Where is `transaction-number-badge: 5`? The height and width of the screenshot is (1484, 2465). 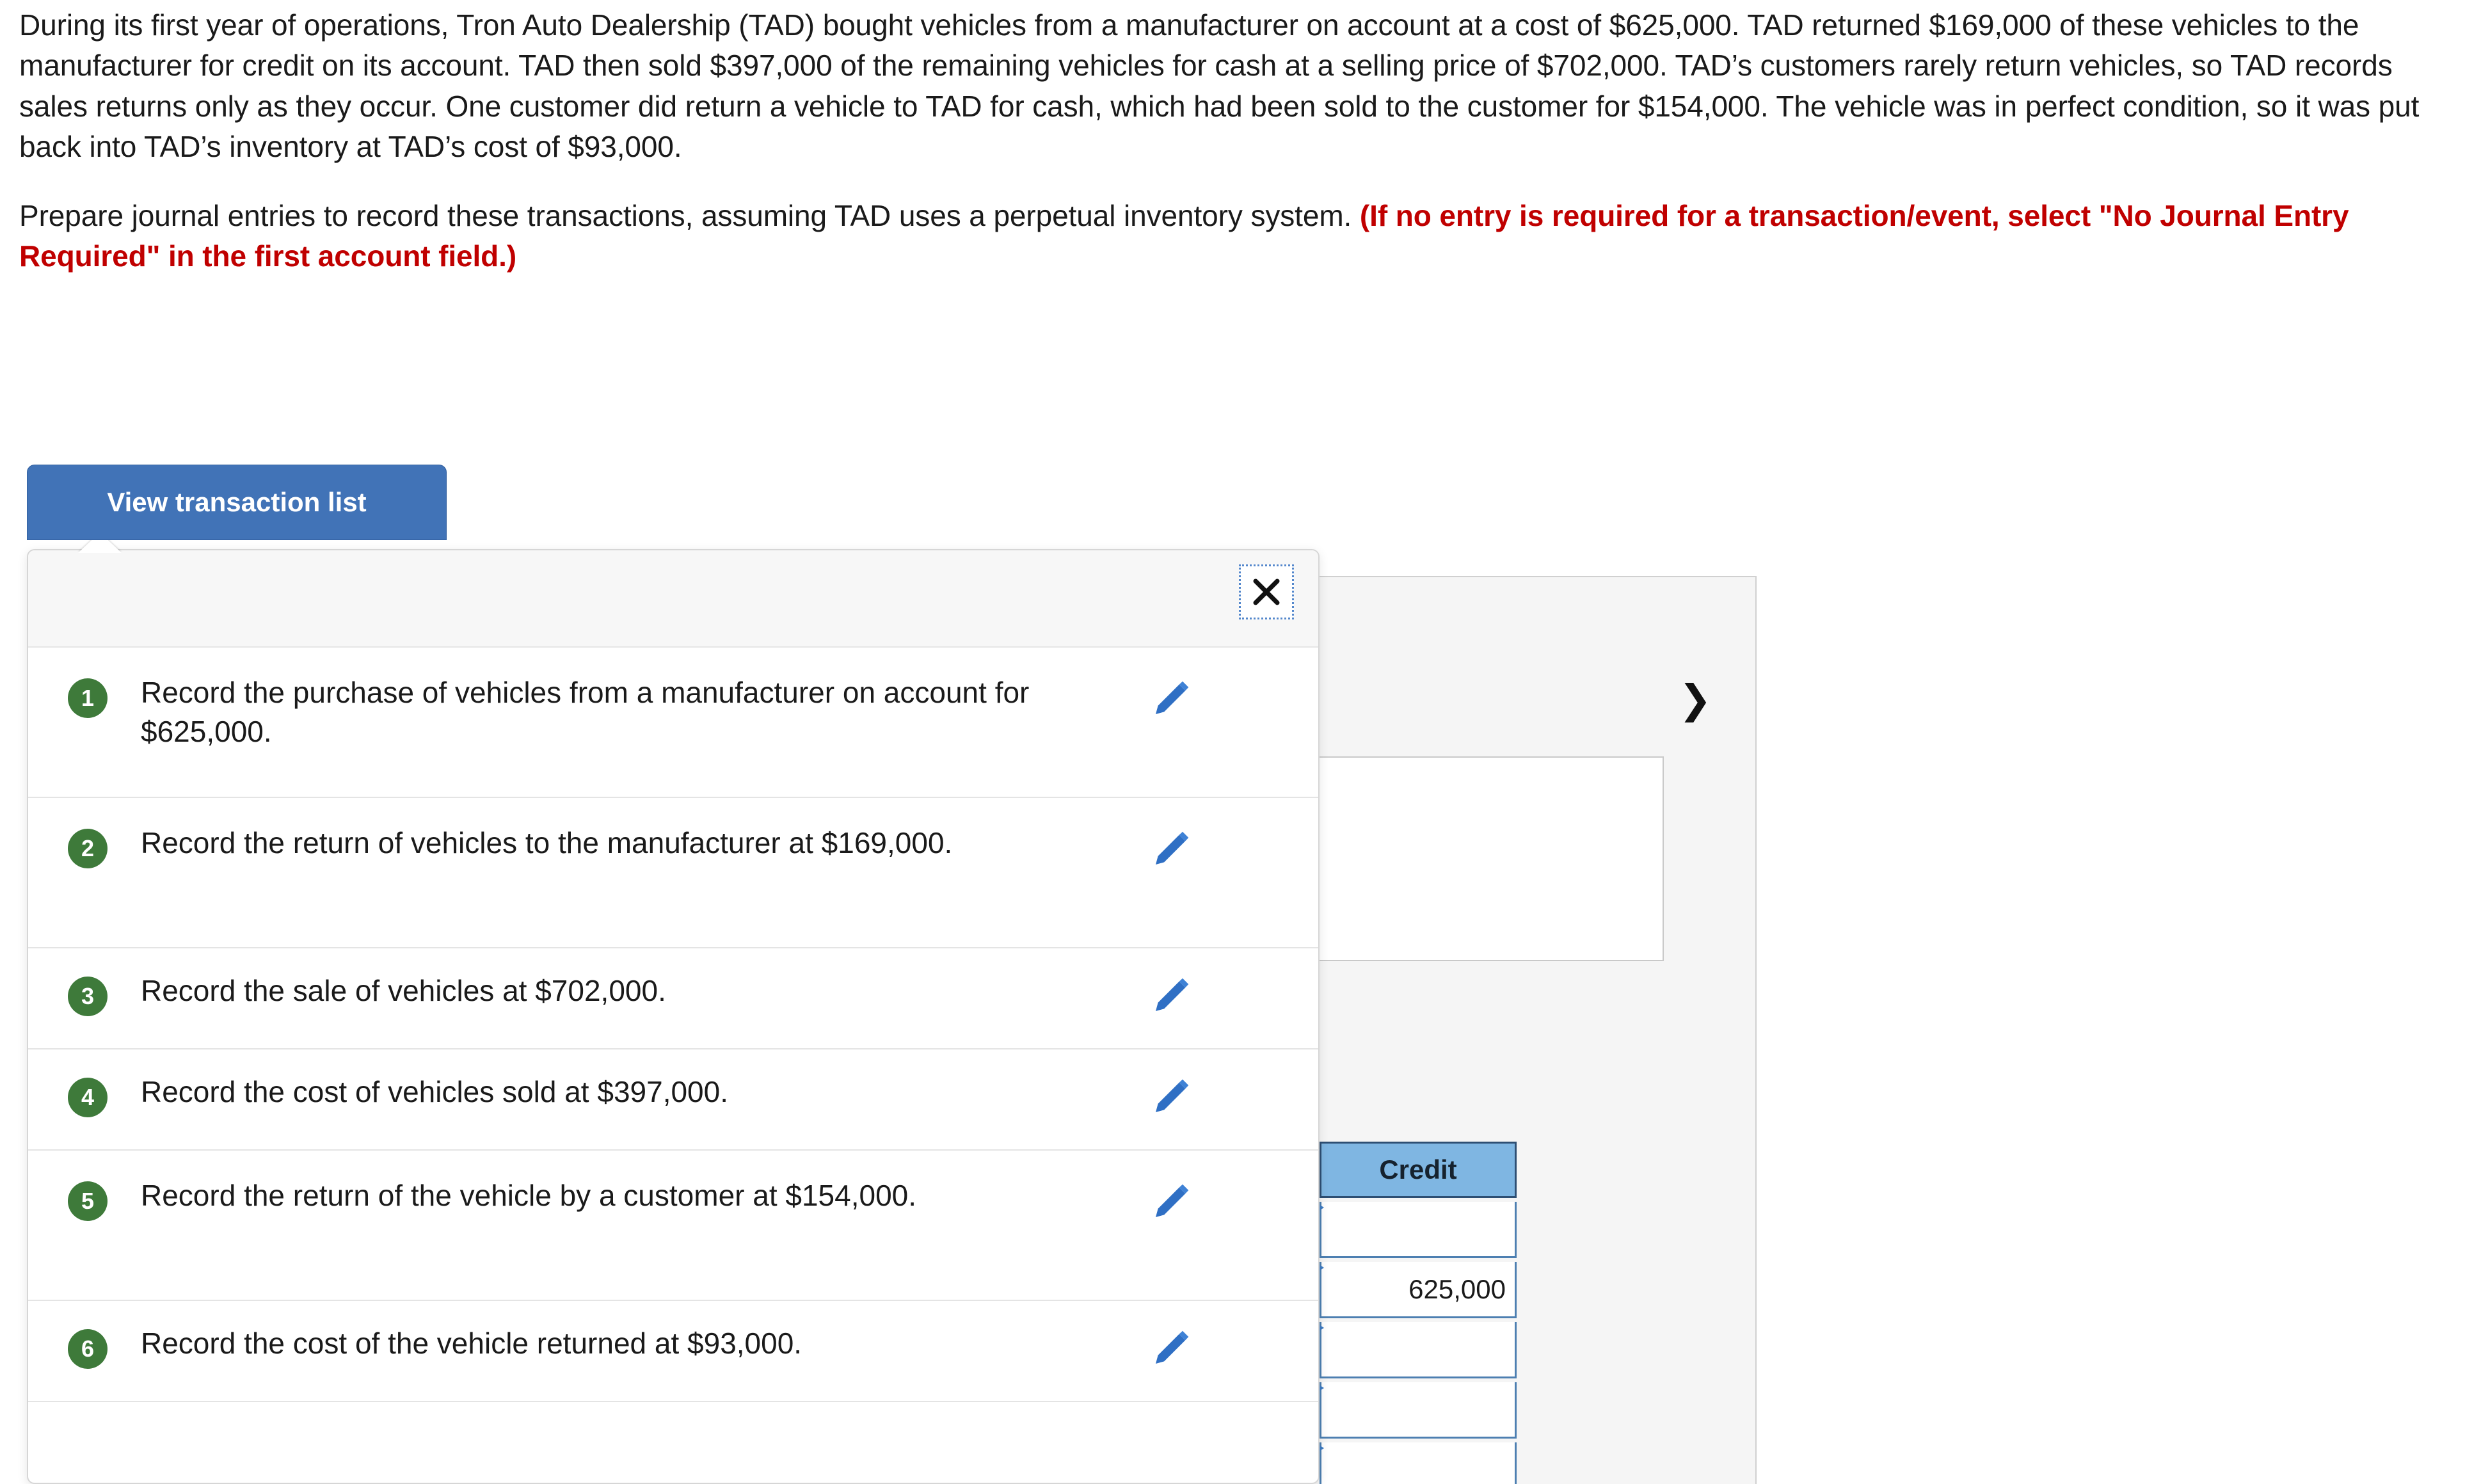 transaction-number-badge: 5 is located at coordinates (88, 1201).